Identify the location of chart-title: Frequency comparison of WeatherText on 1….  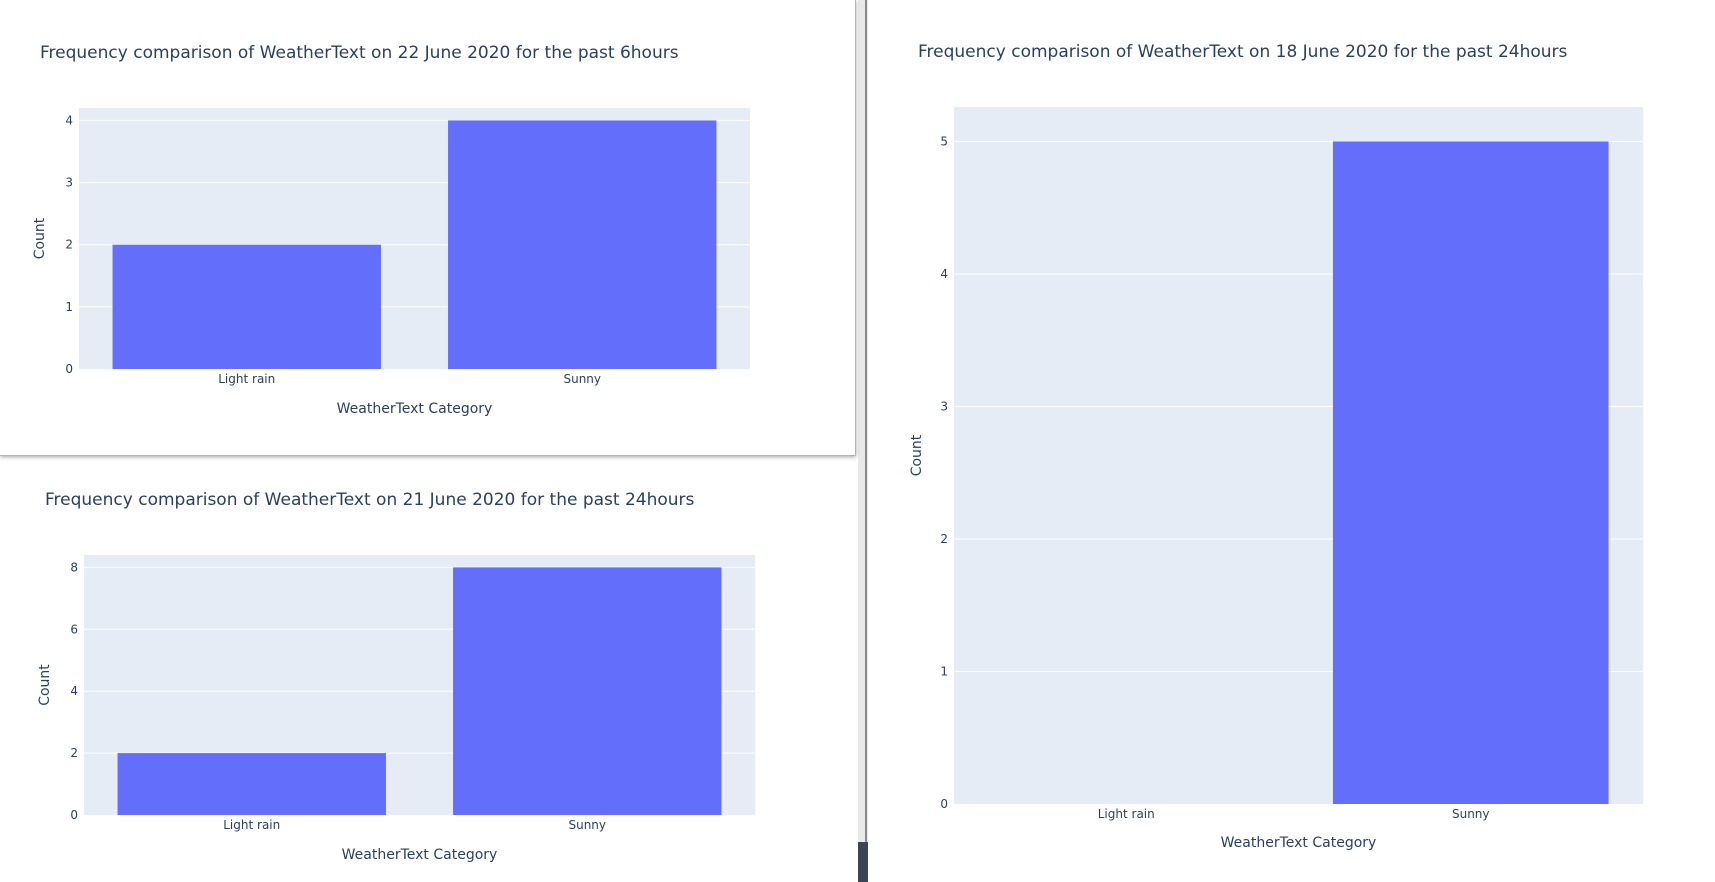
(1243, 52).